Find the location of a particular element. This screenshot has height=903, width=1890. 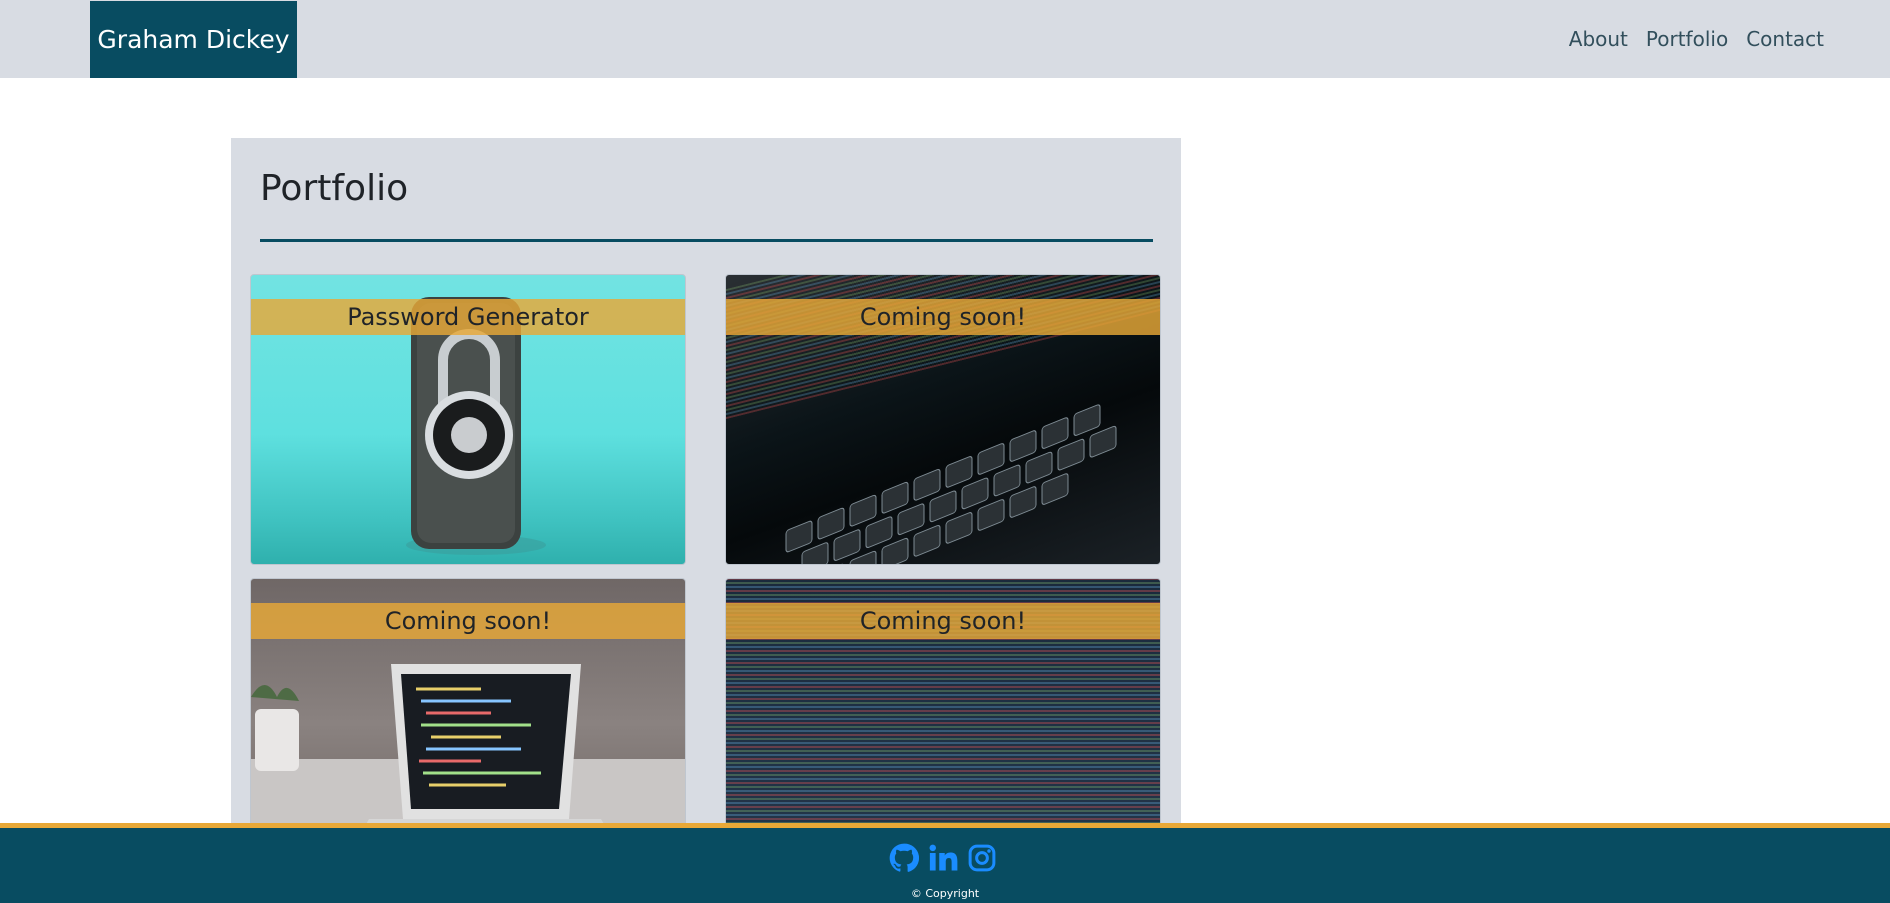

portfolio-card-password-generator: Password Generator is located at coordinates (468, 419).